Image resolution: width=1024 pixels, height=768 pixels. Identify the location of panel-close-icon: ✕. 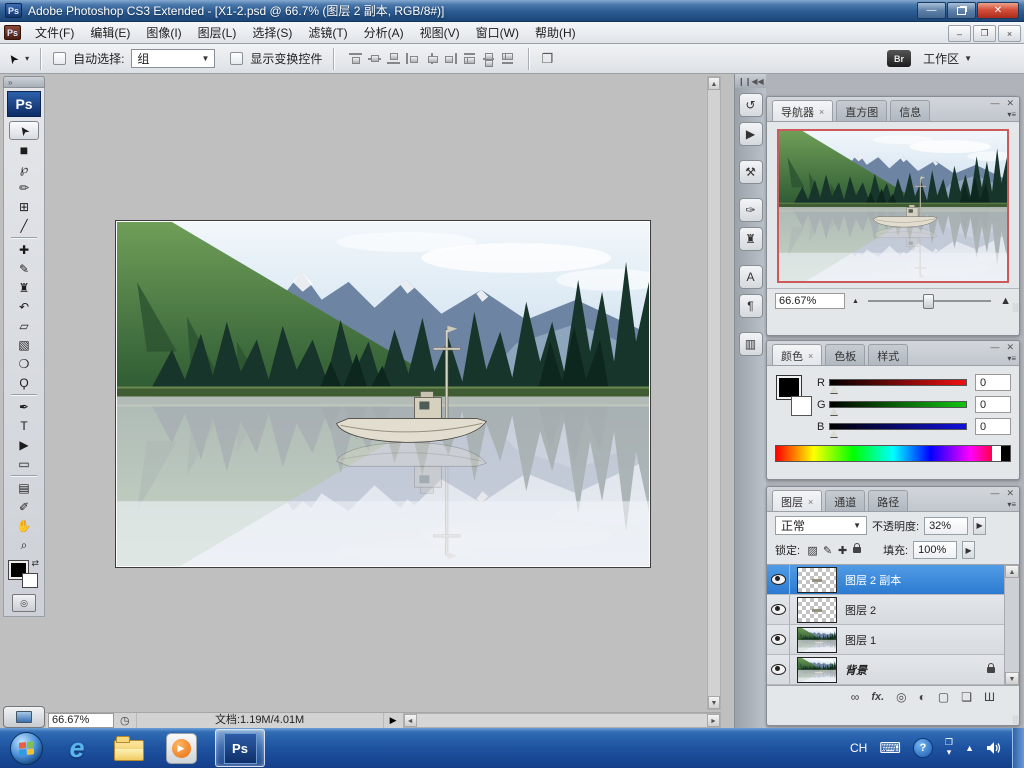
(1010, 347).